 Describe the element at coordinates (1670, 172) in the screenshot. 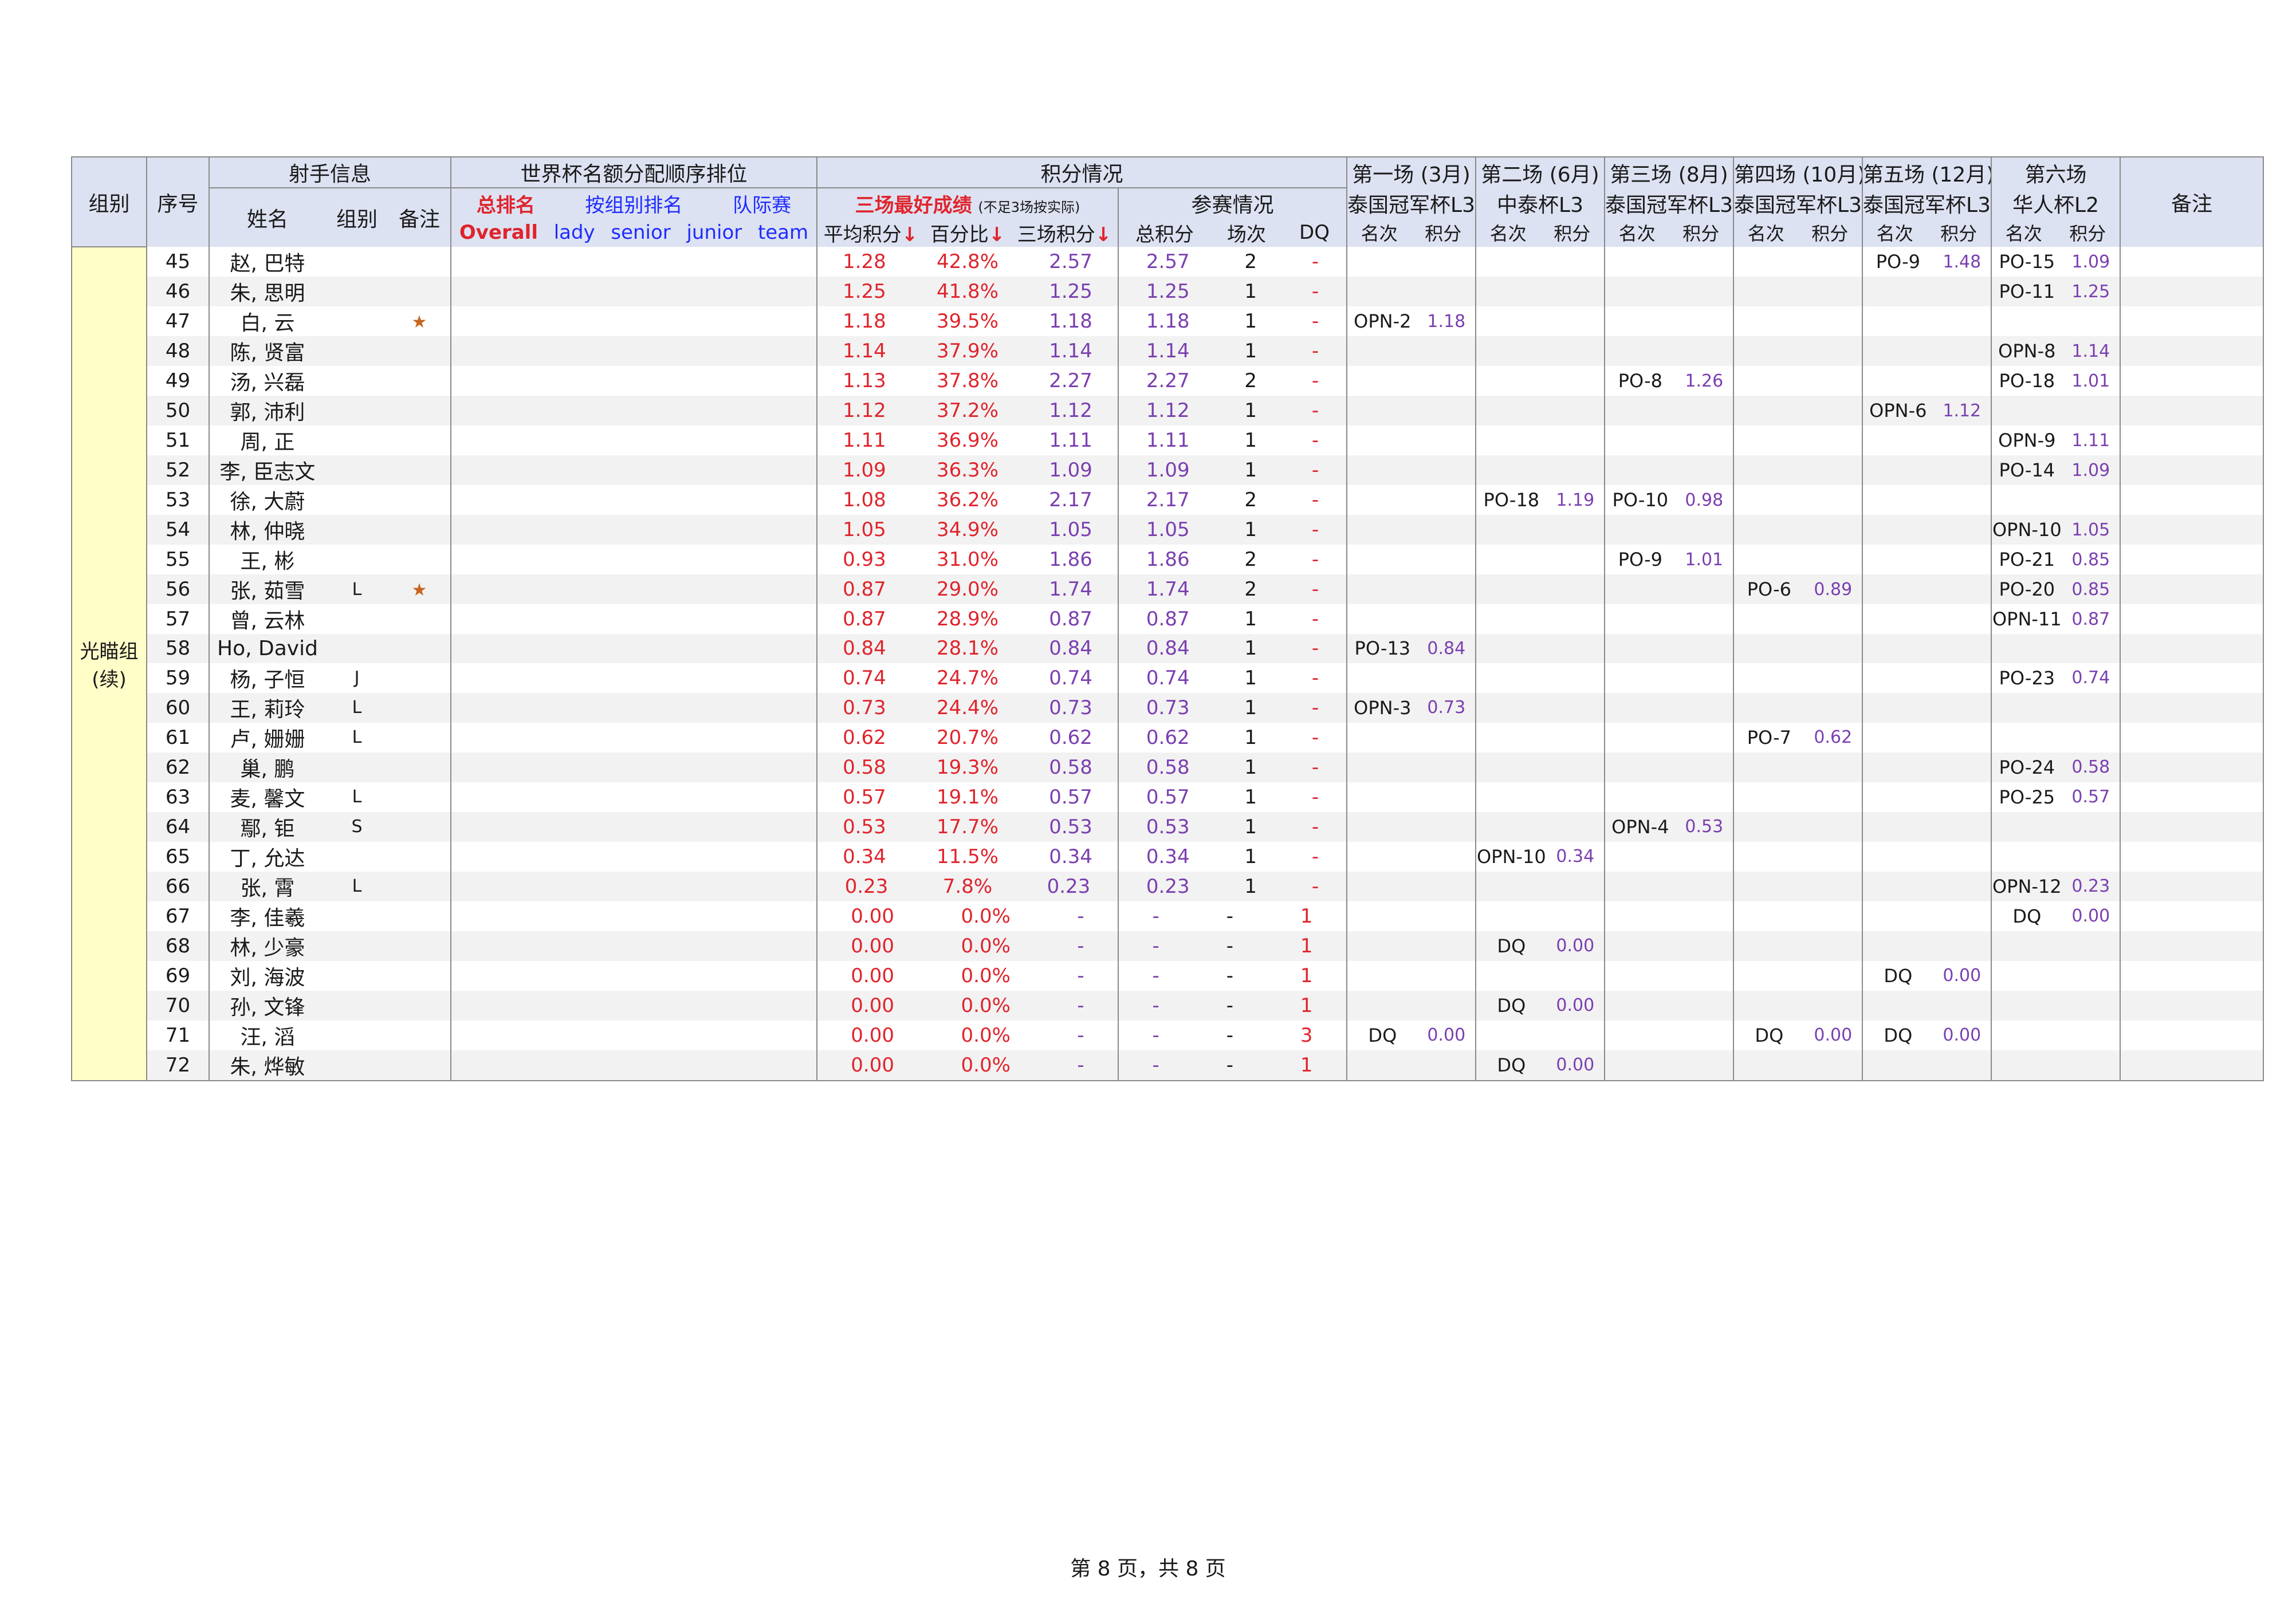

I see `event-3-title: 第三场 (8月)` at that location.